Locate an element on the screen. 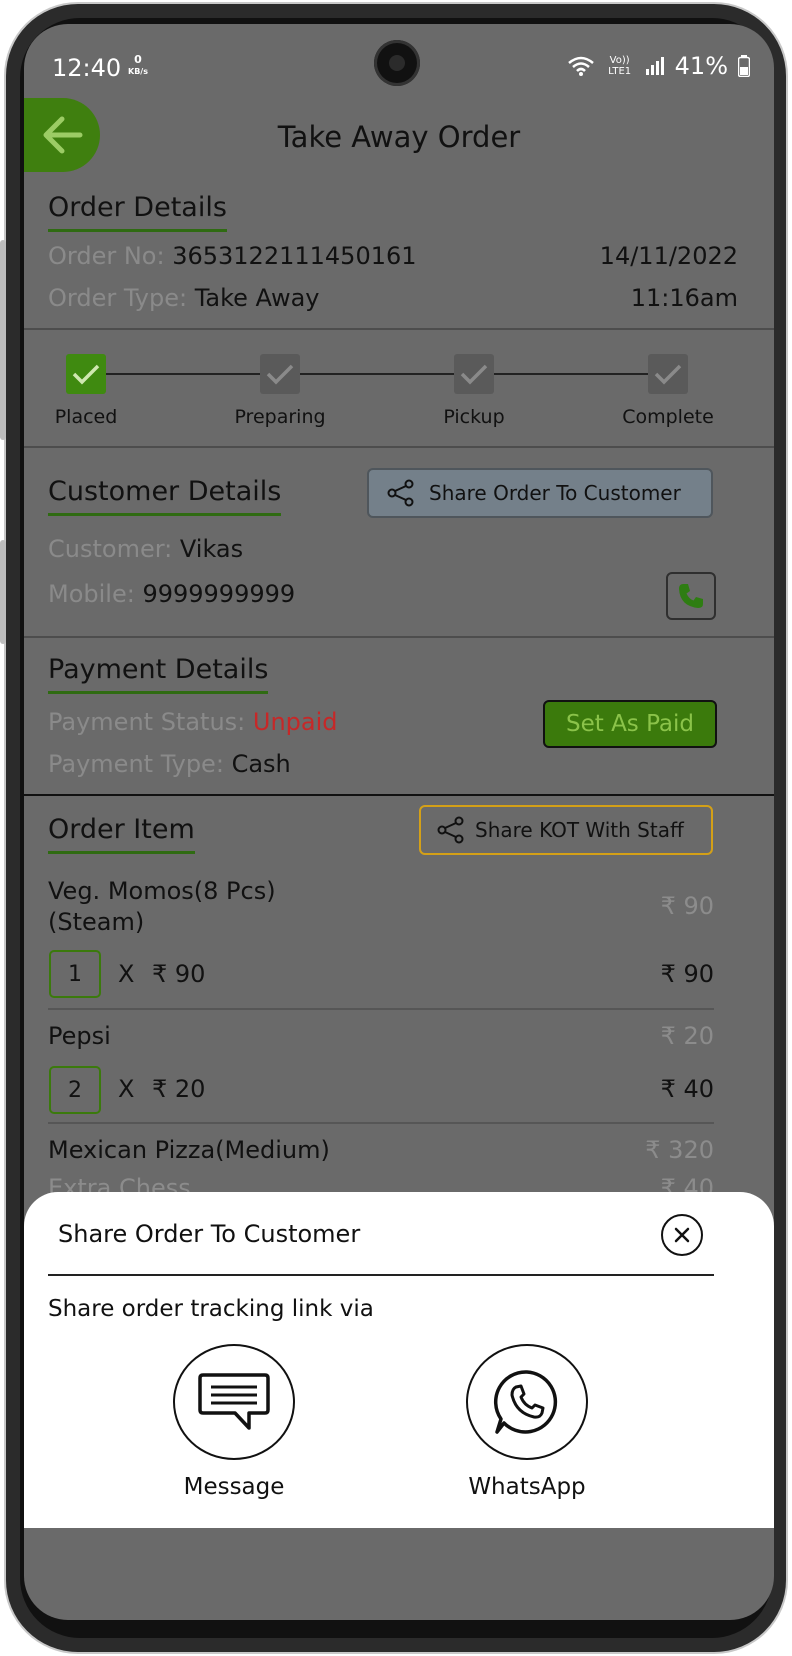  order-type-row: Order Type: Take Away is located at coordinates (184, 298).